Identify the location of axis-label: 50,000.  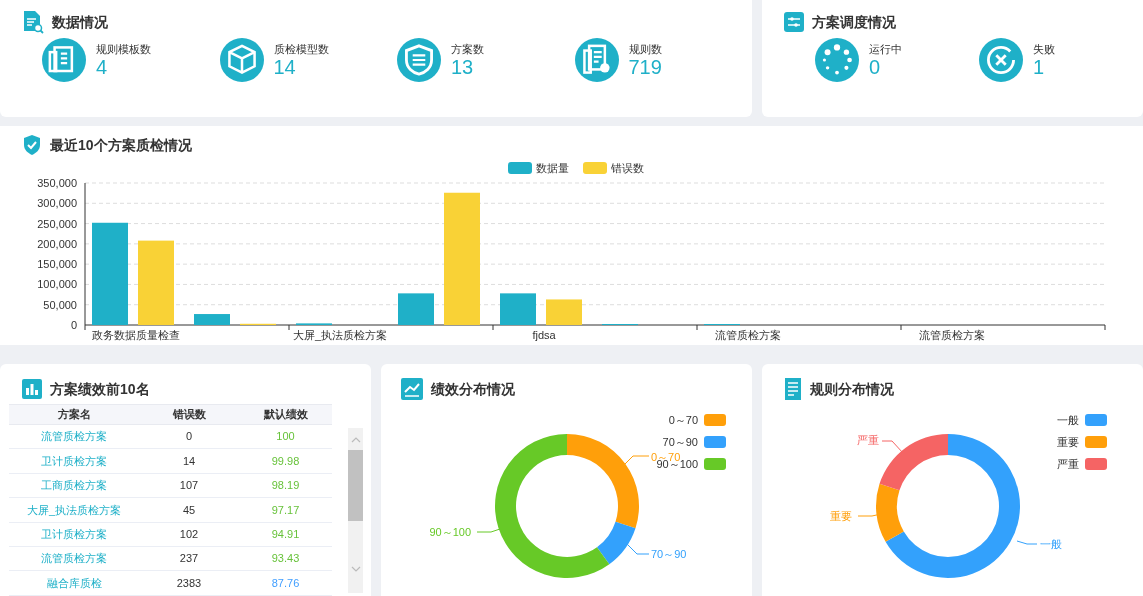
(60, 304).